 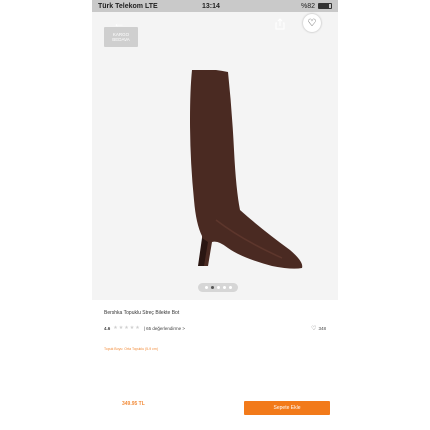 I want to click on price: 349.95 TL, so click(x=133, y=404).